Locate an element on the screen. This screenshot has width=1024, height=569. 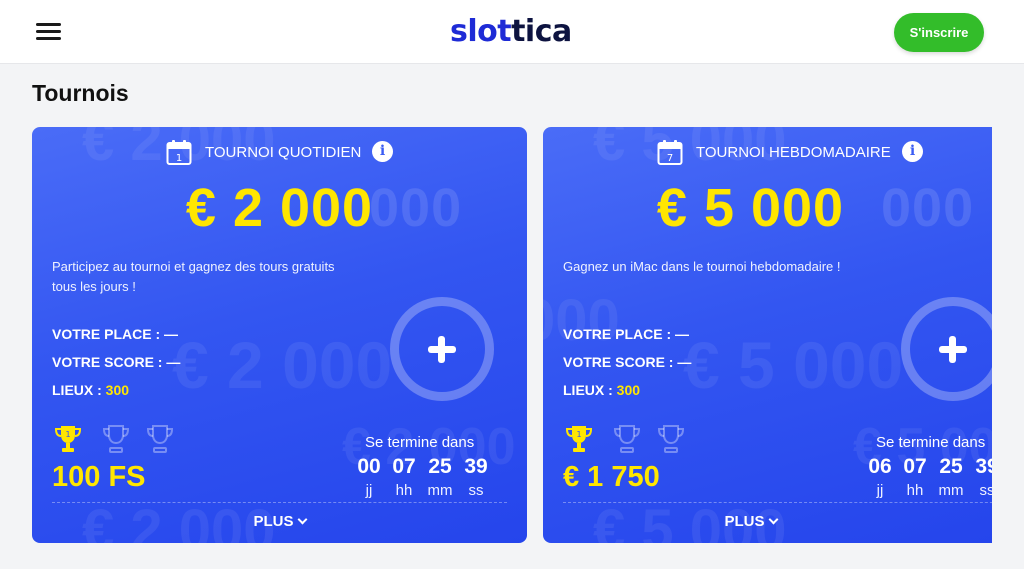
calendar-day: 1 is located at coordinates (179, 158).